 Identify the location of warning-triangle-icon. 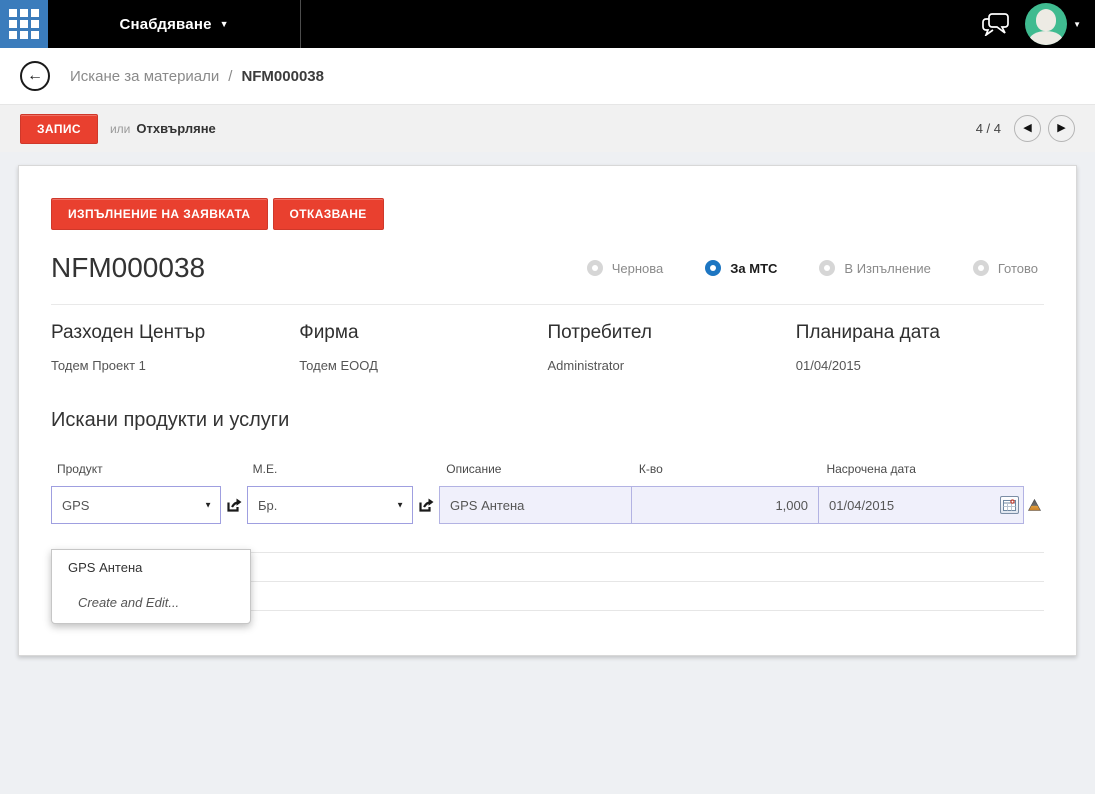
(1034, 505).